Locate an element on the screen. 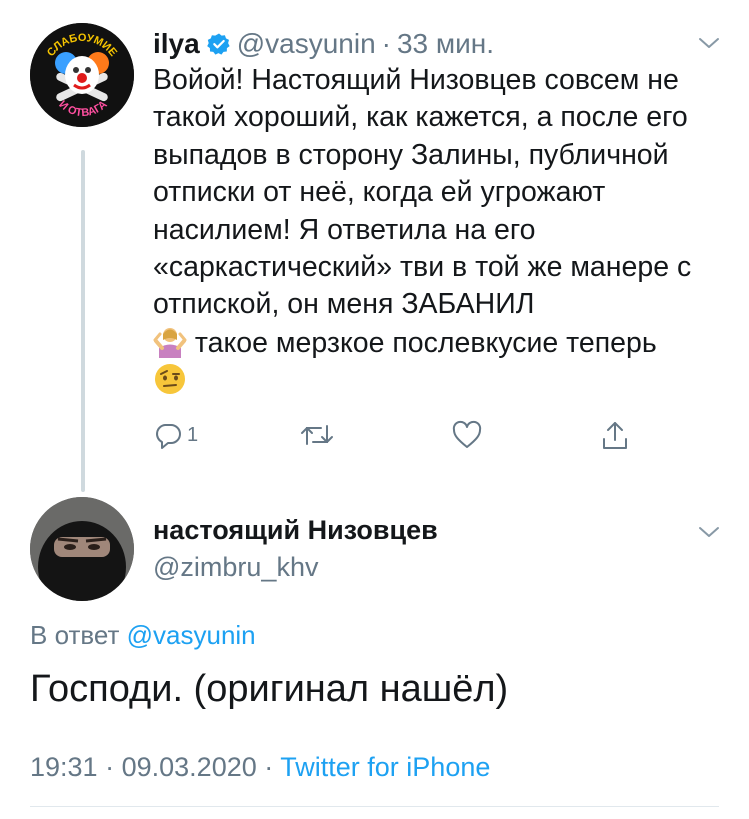 Image resolution: width=749 pixels, height=819 pixels. share-action is located at coordinates (615, 436).